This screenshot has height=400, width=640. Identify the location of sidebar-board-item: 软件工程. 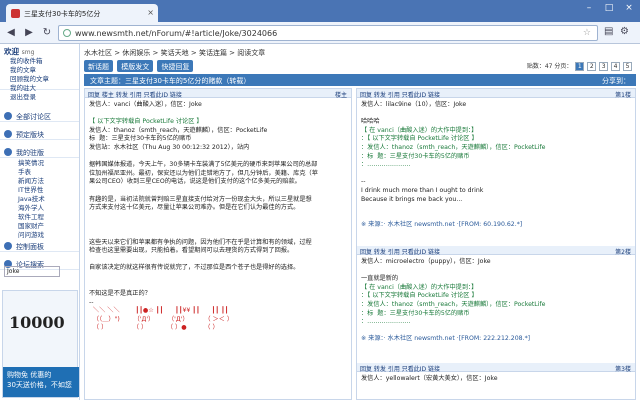
(39, 217).